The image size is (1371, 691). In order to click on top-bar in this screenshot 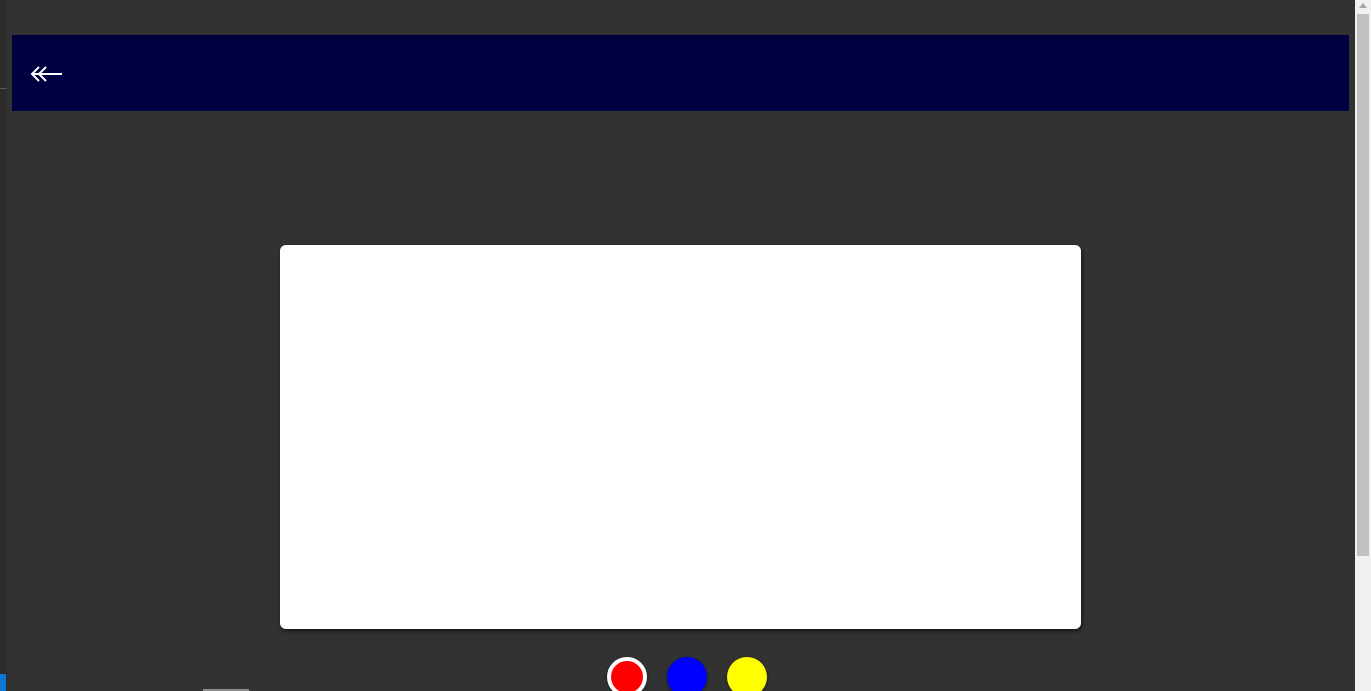, I will do `click(680, 73)`.